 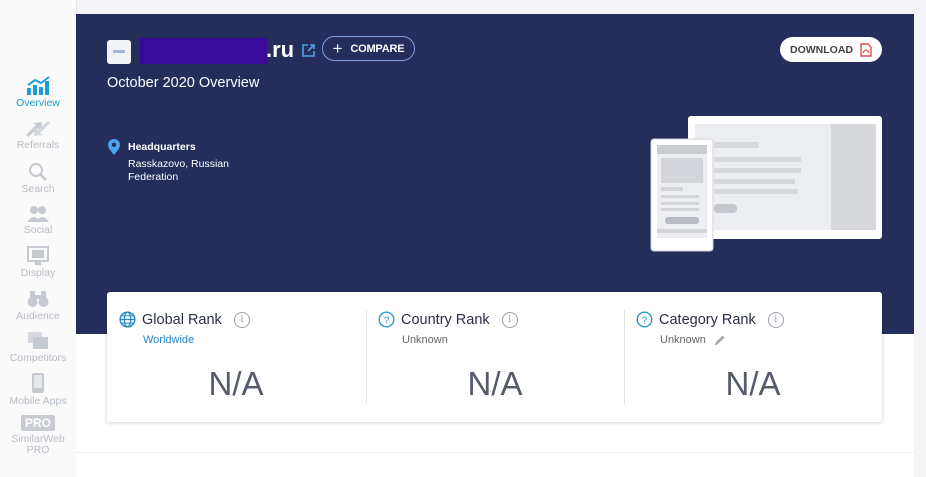 I want to click on domain-name: .ru, so click(x=280, y=49).